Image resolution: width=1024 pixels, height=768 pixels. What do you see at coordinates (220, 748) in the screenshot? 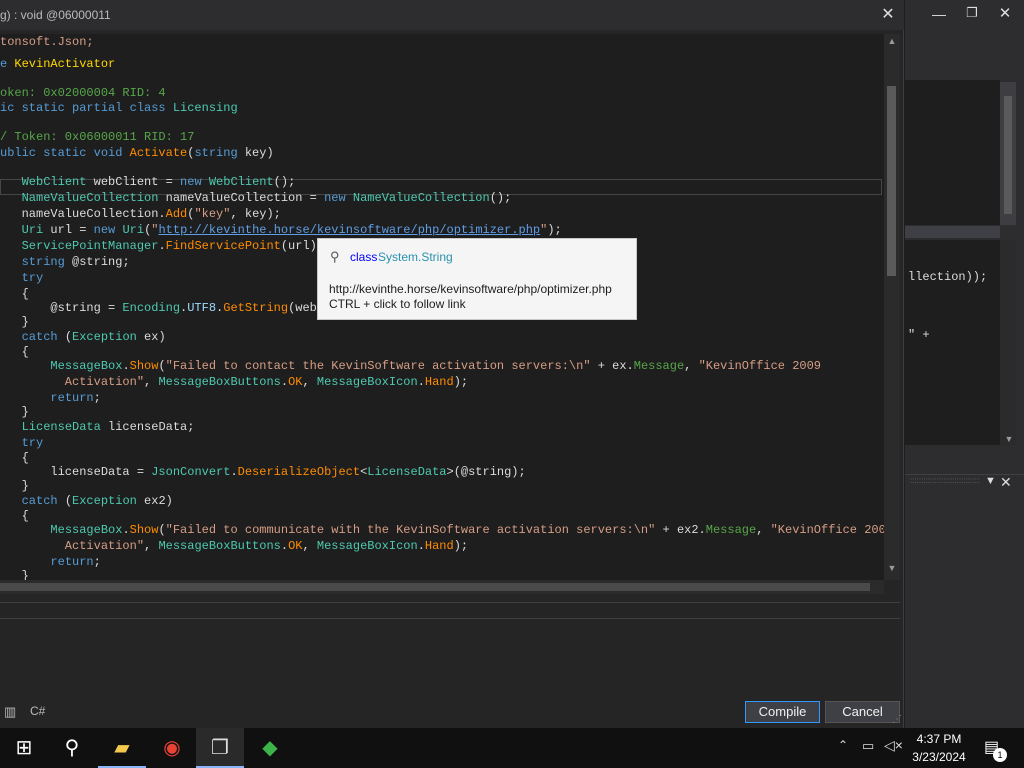
I see `task-view-icon: ❐` at bounding box center [220, 748].